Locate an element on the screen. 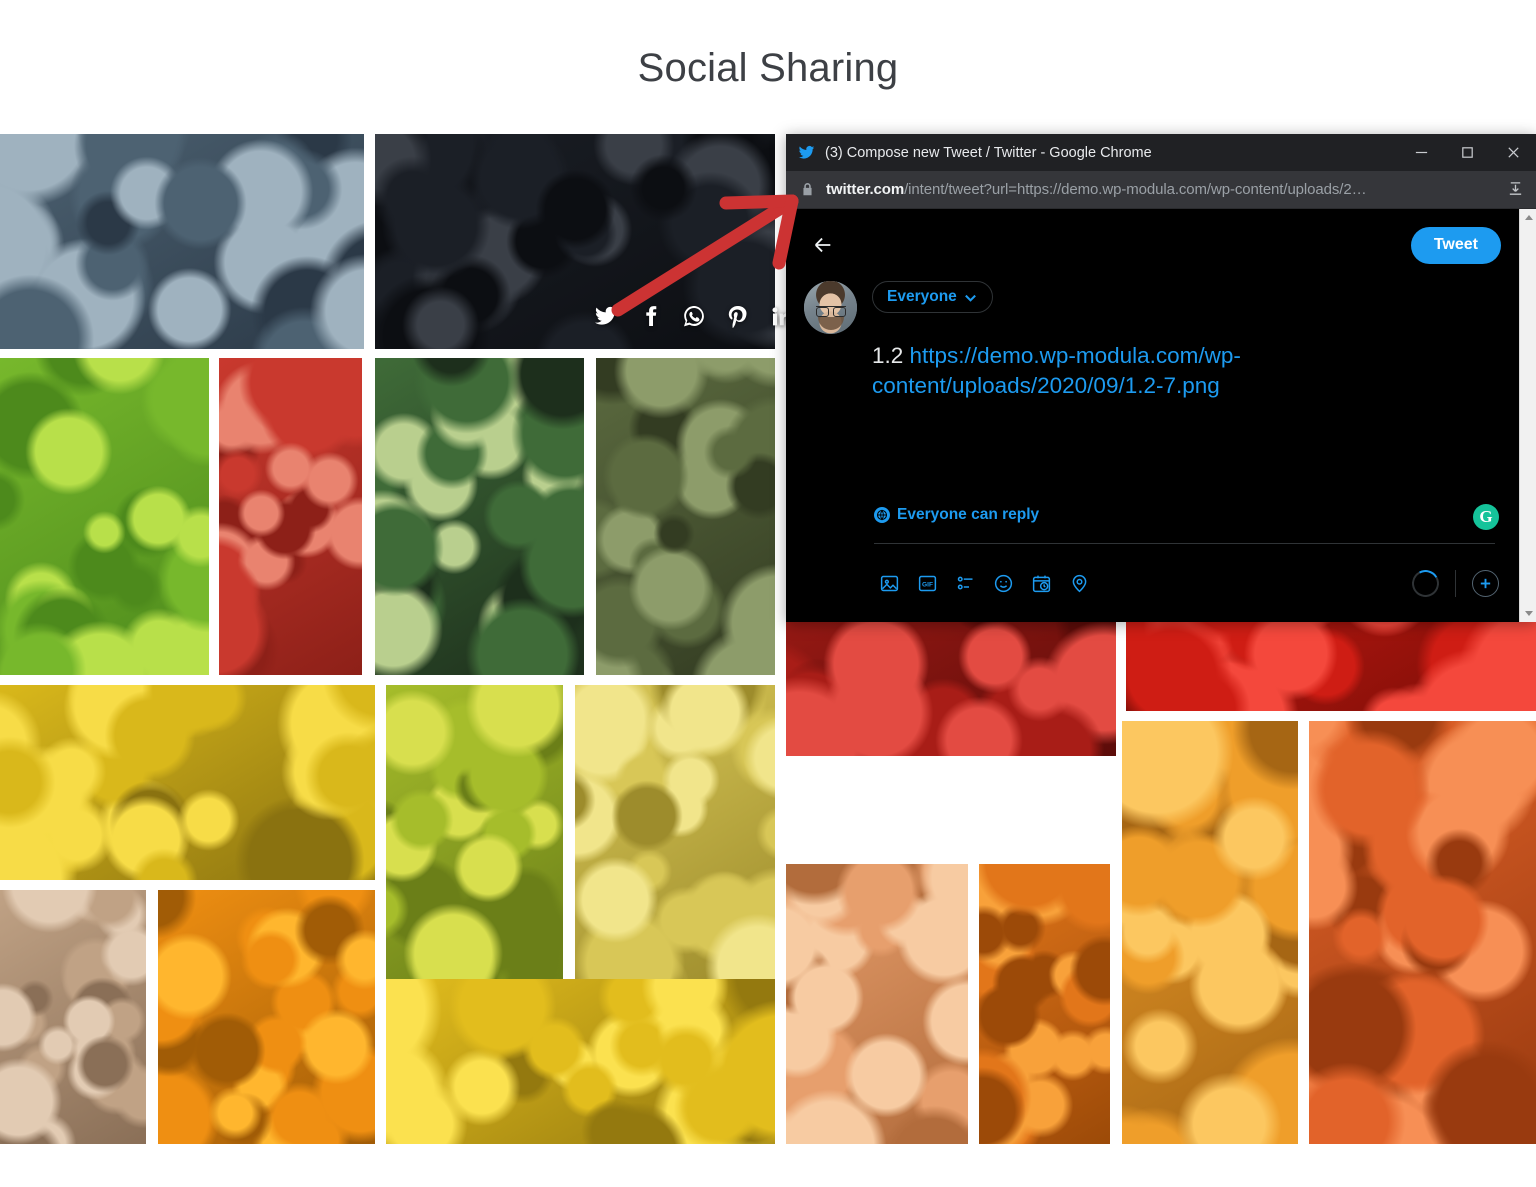  tweet-text-prefix: 1.2 is located at coordinates (891, 355).